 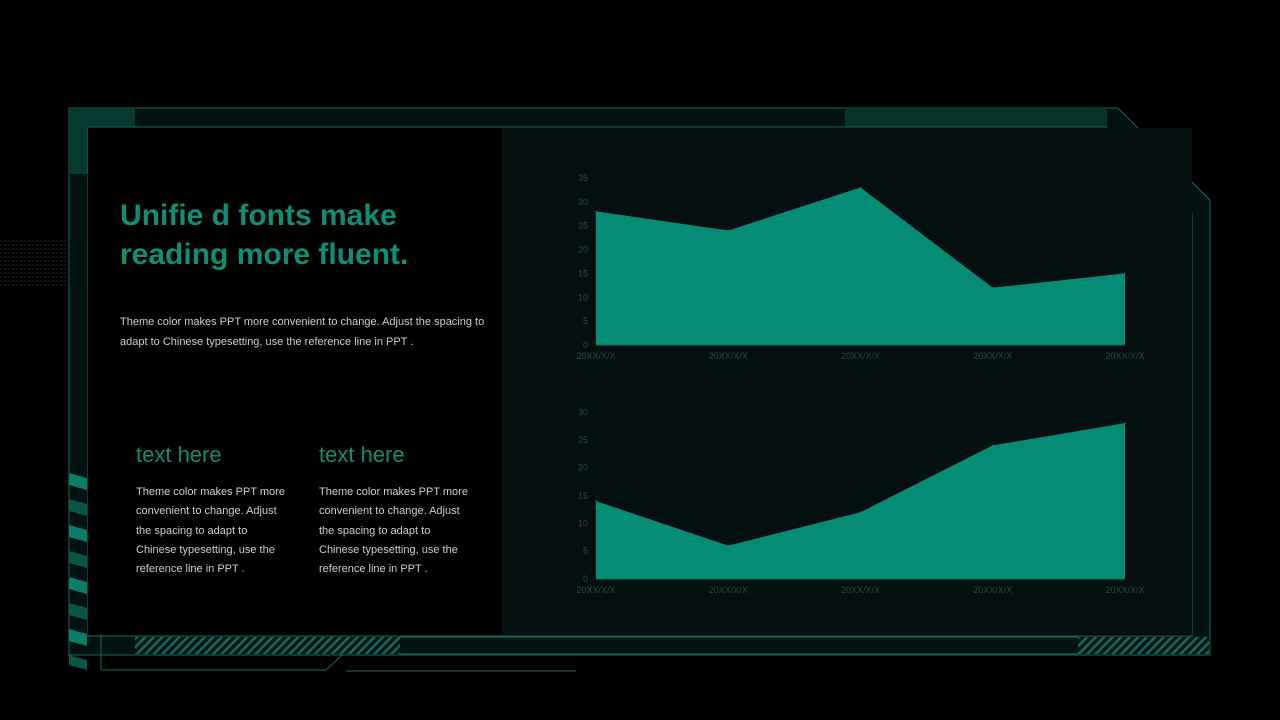 What do you see at coordinates (976, 118) in the screenshot?
I see `top-band-right` at bounding box center [976, 118].